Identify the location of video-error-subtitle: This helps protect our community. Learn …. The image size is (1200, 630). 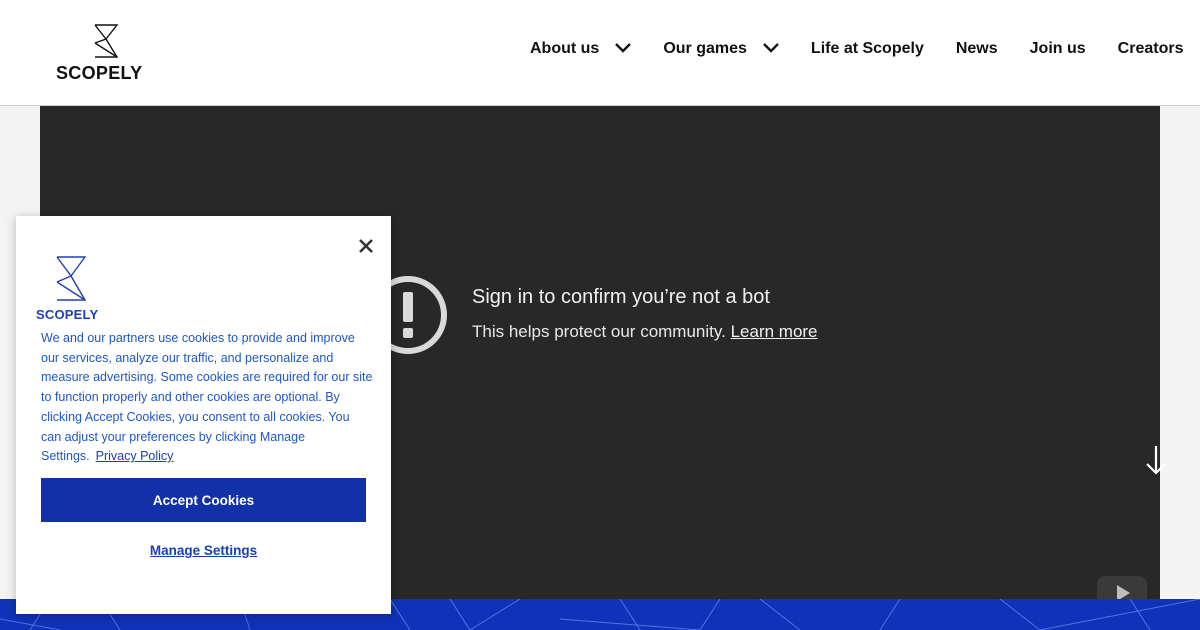
(645, 332).